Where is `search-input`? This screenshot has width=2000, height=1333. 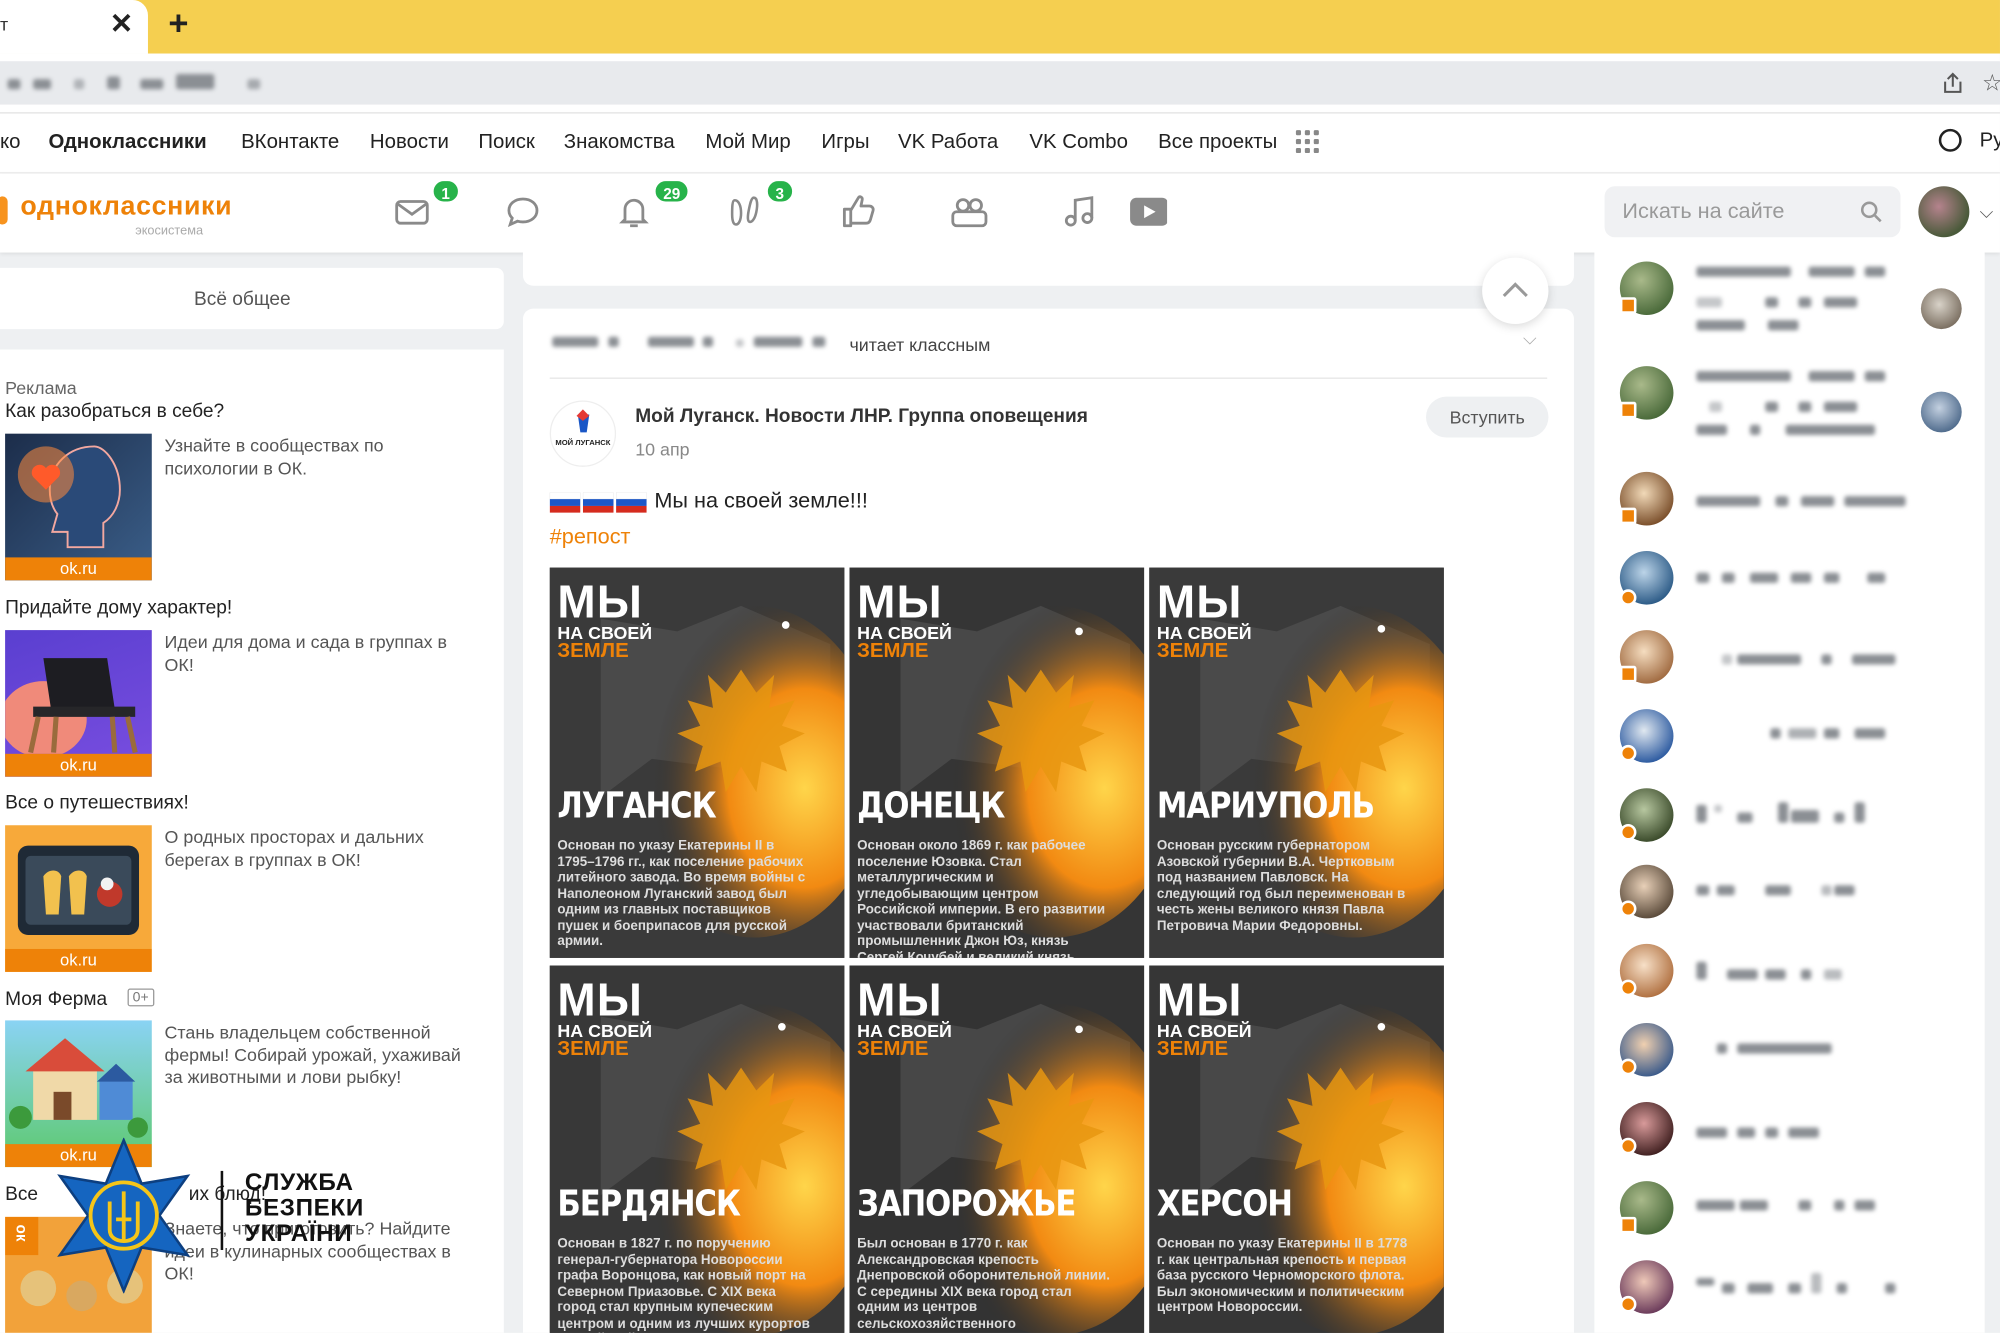 search-input is located at coordinates (1731, 211).